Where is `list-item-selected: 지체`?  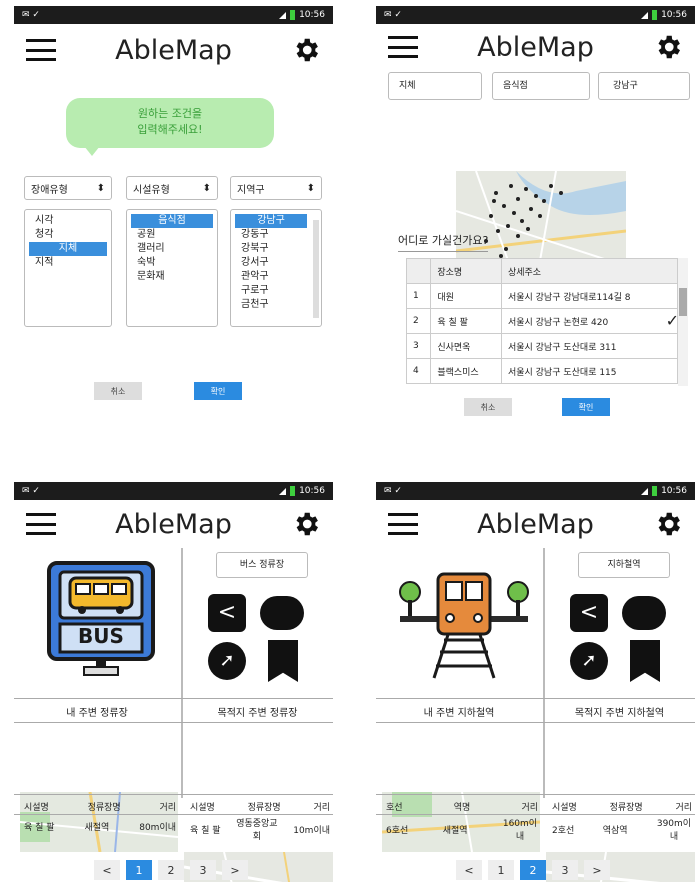
list-item-selected: 지체 is located at coordinates (68, 249).